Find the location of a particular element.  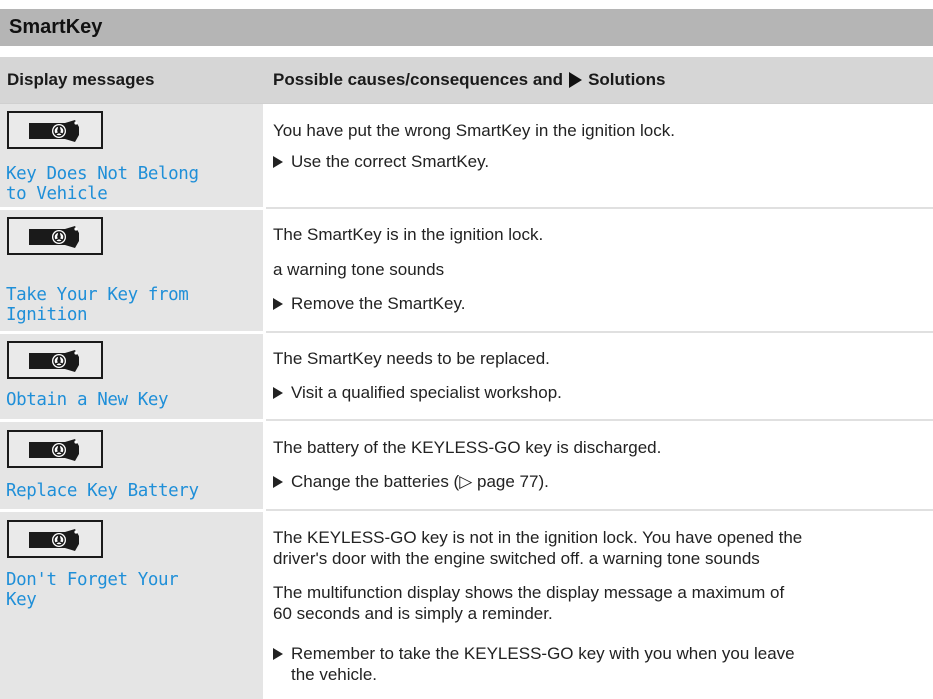

display-message-line: Ignition is located at coordinates (47, 315).